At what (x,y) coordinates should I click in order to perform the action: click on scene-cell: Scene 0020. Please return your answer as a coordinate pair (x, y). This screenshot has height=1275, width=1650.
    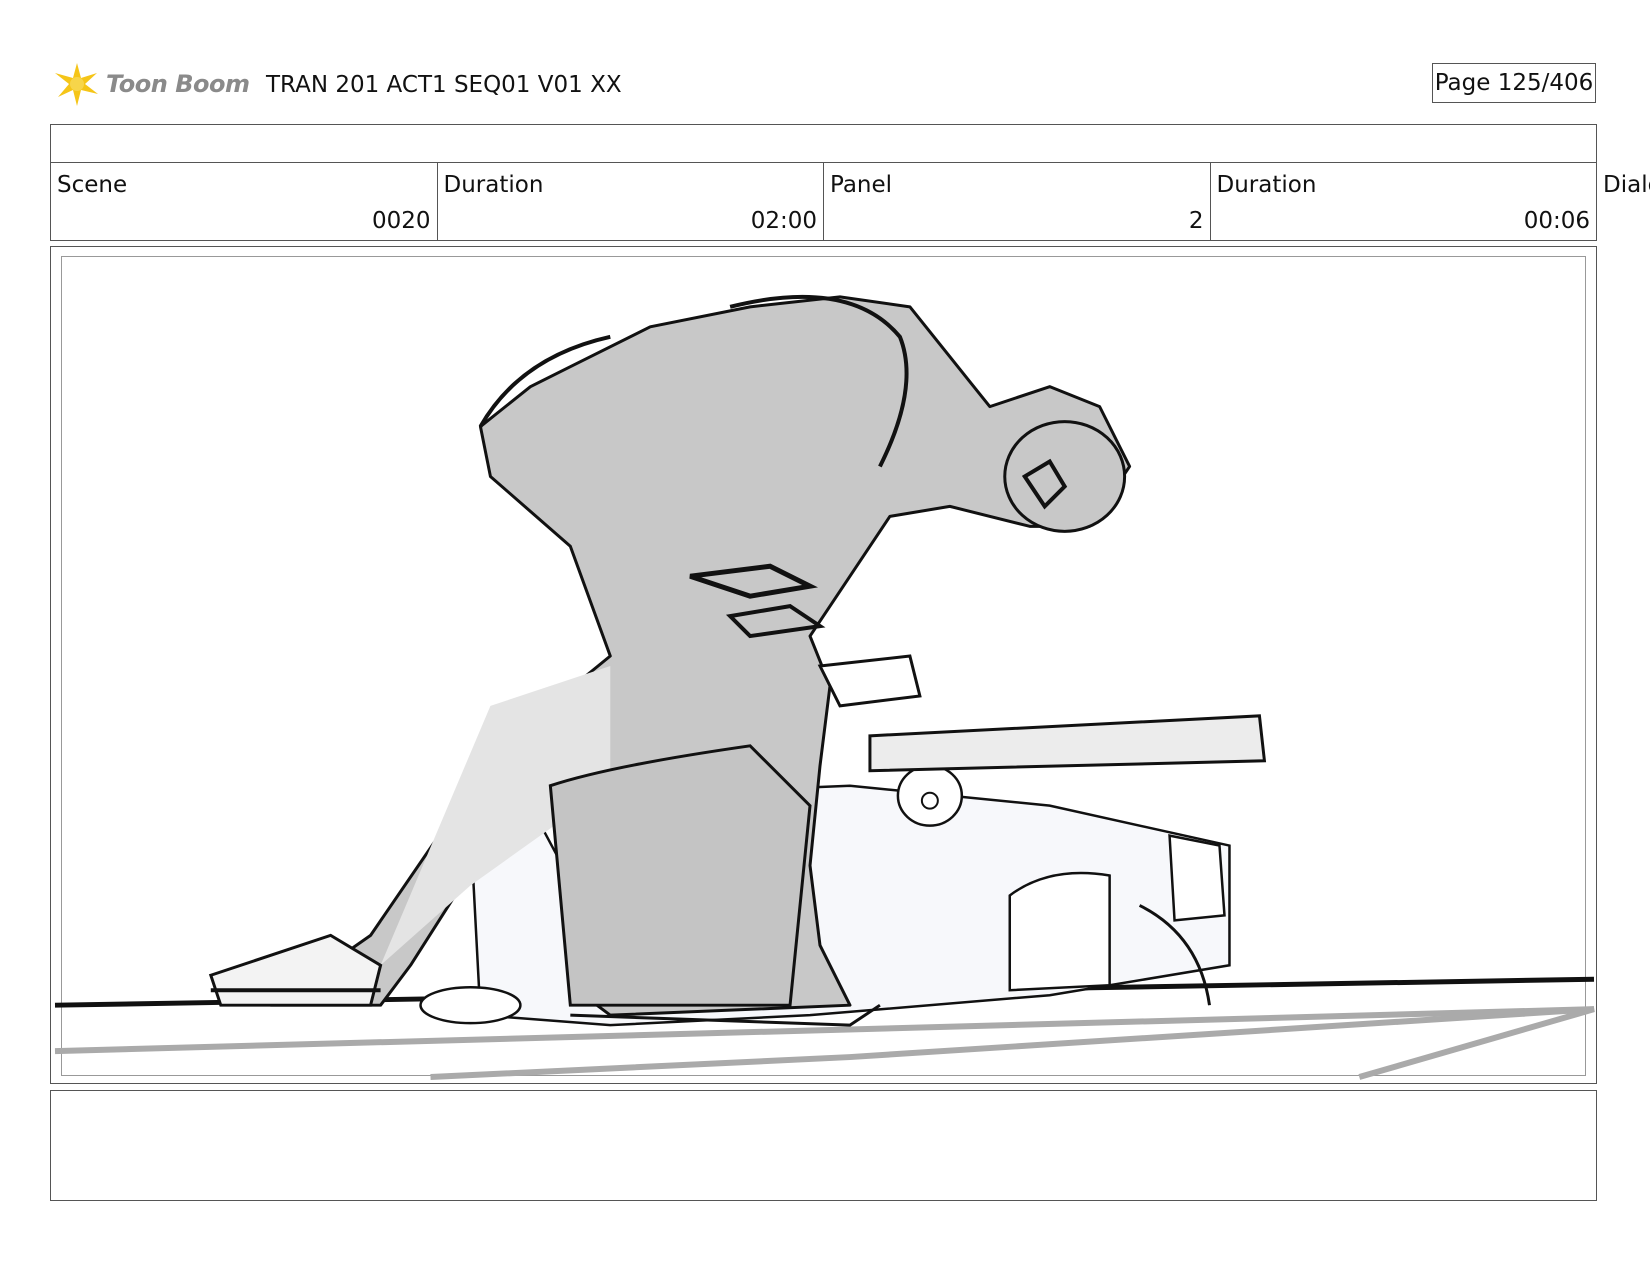
    Looking at the image, I should click on (244, 201).